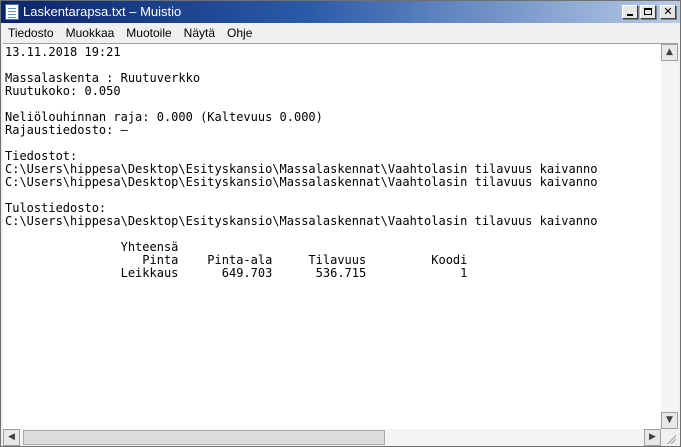 Image resolution: width=681 pixels, height=447 pixels. Describe the element at coordinates (66, 130) in the screenshot. I see `text-line: Rajaustiedosto: –` at that location.